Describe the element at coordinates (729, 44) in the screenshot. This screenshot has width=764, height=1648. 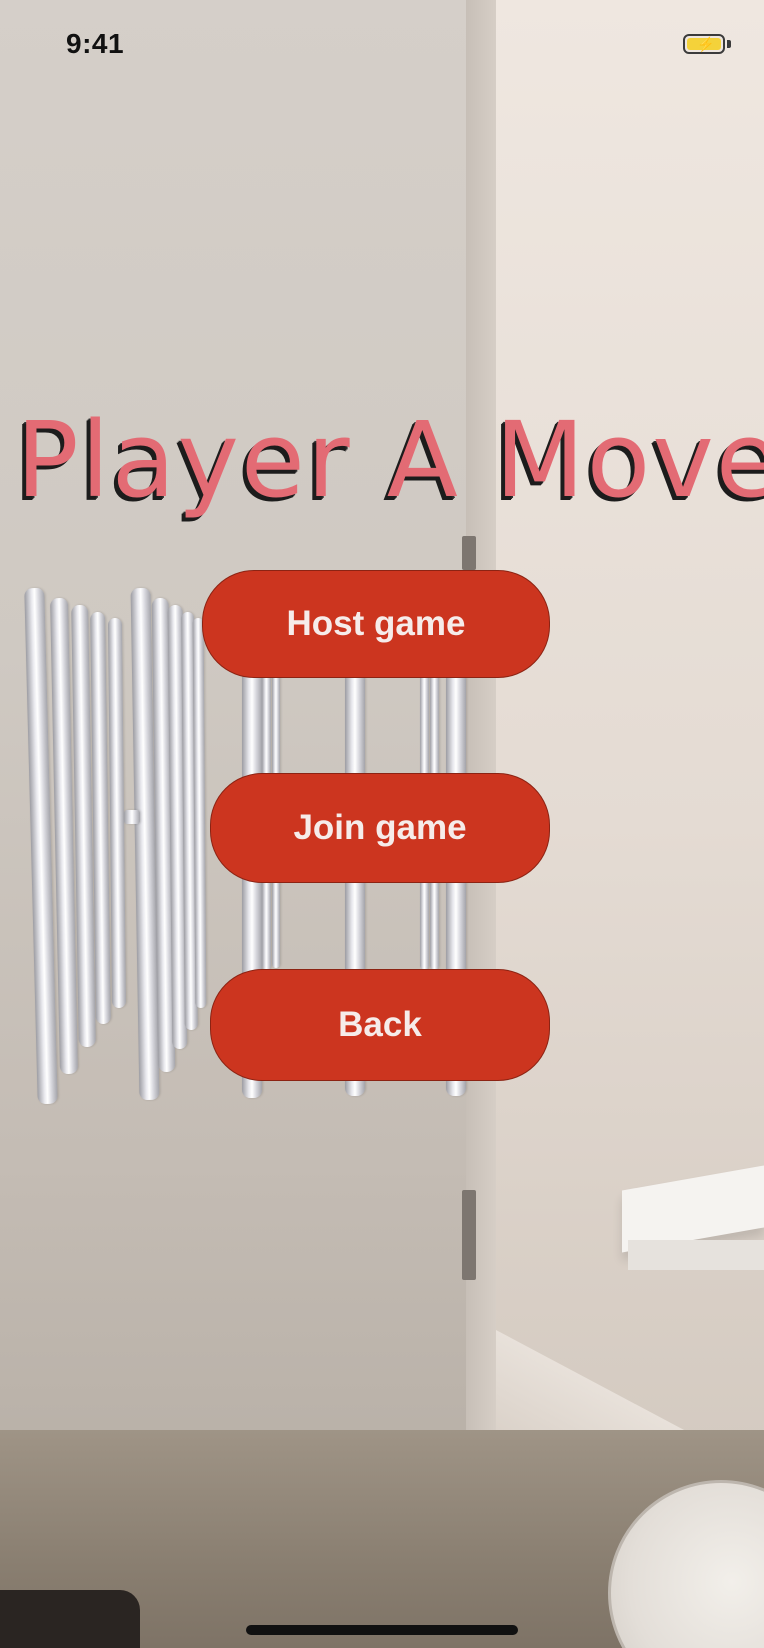
I see `battery-tip` at that location.